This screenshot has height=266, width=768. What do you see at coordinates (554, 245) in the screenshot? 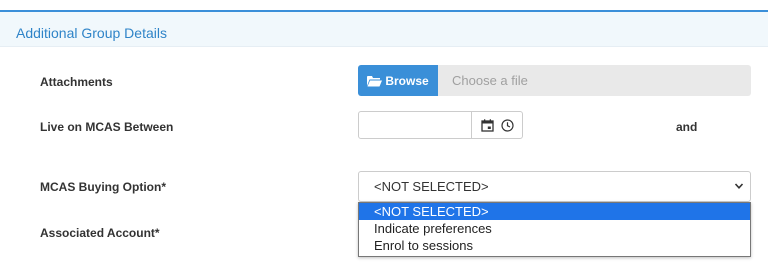
I see `dropdown-option-enrol-to-sessions: Enrol to sessions` at bounding box center [554, 245].